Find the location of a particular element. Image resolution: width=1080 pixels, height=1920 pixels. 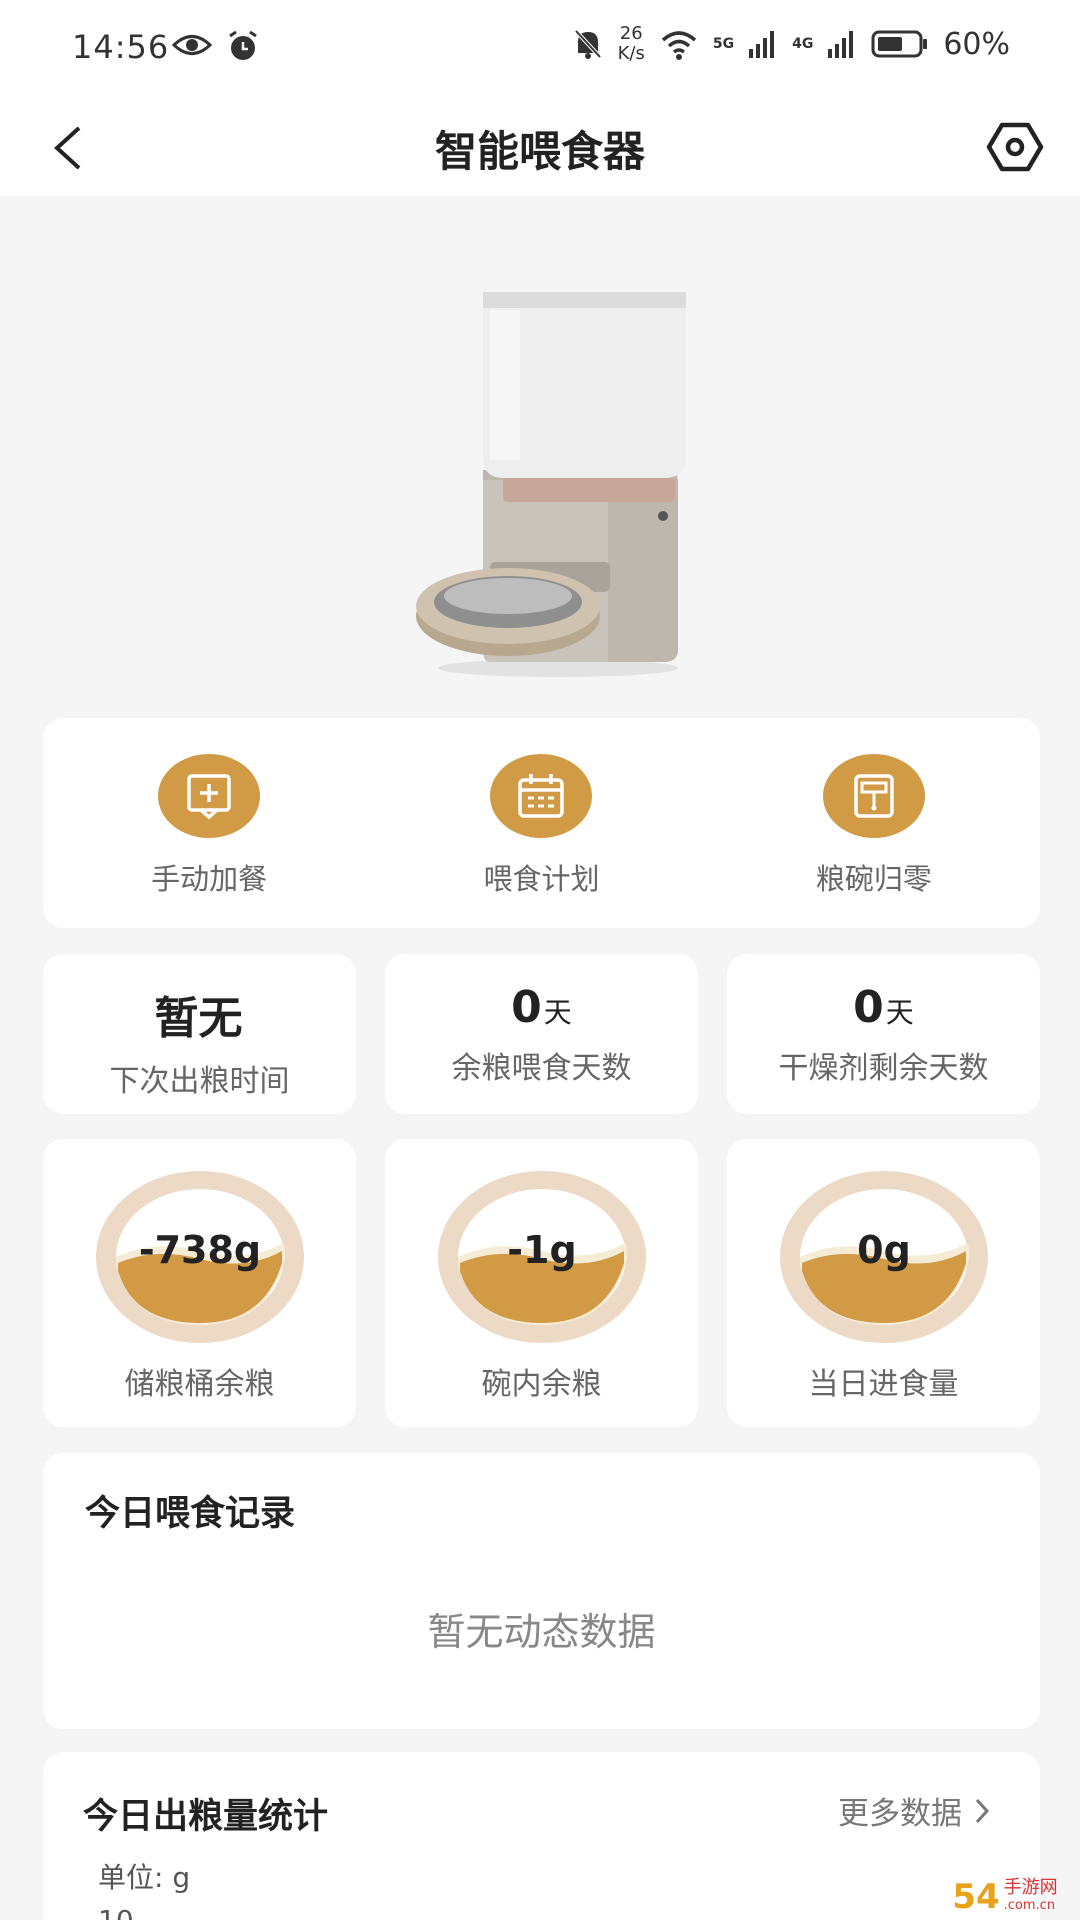

section-title: 今日出粮量统计 is located at coordinates (206, 1817).